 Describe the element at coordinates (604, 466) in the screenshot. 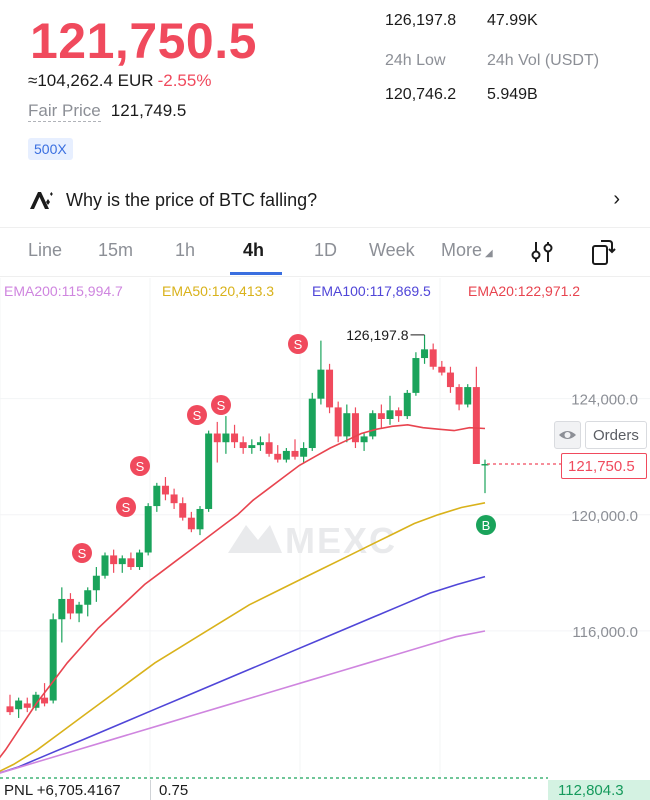

I see `last-price-tag: 121,750.5` at that location.